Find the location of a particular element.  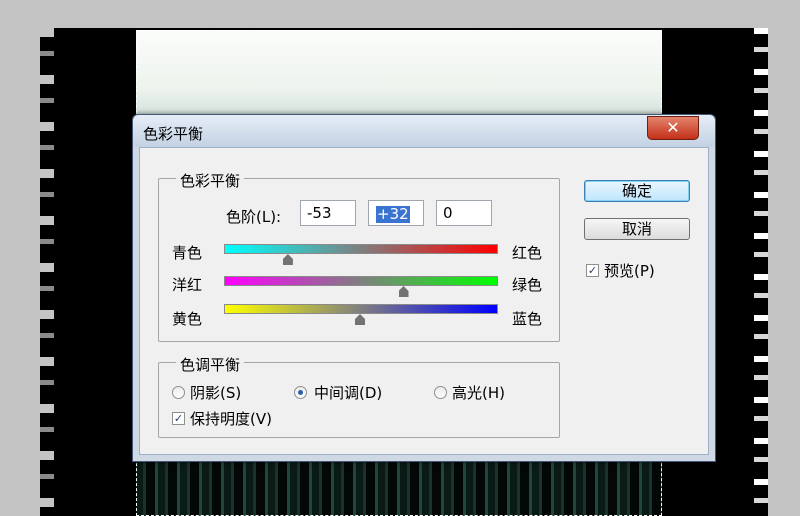

levels-label: 色阶(L): is located at coordinates (254, 217).